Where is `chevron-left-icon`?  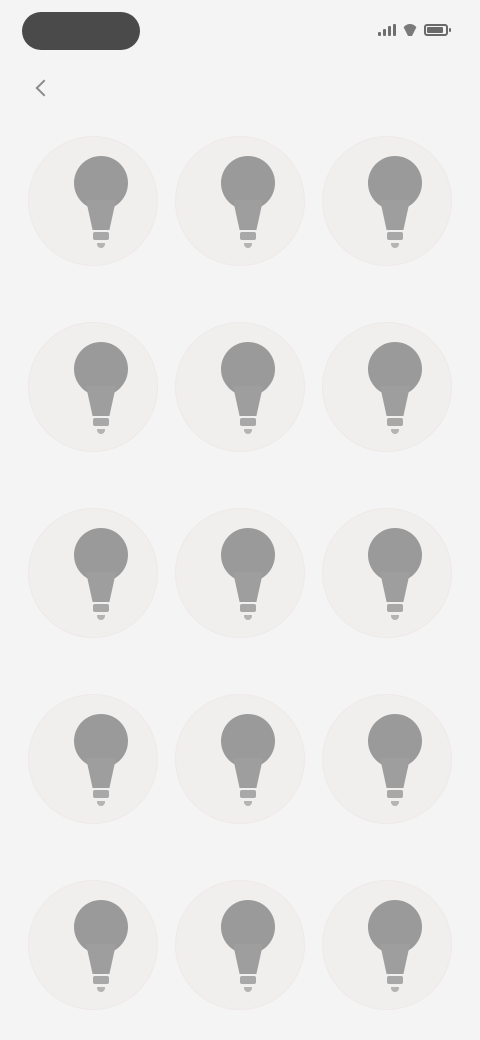 chevron-left-icon is located at coordinates (44, 88).